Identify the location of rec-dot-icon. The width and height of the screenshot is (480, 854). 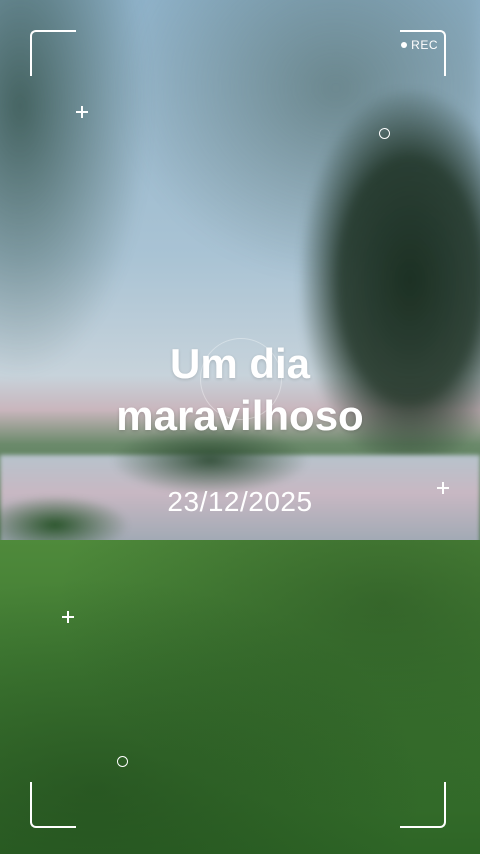
(404, 45).